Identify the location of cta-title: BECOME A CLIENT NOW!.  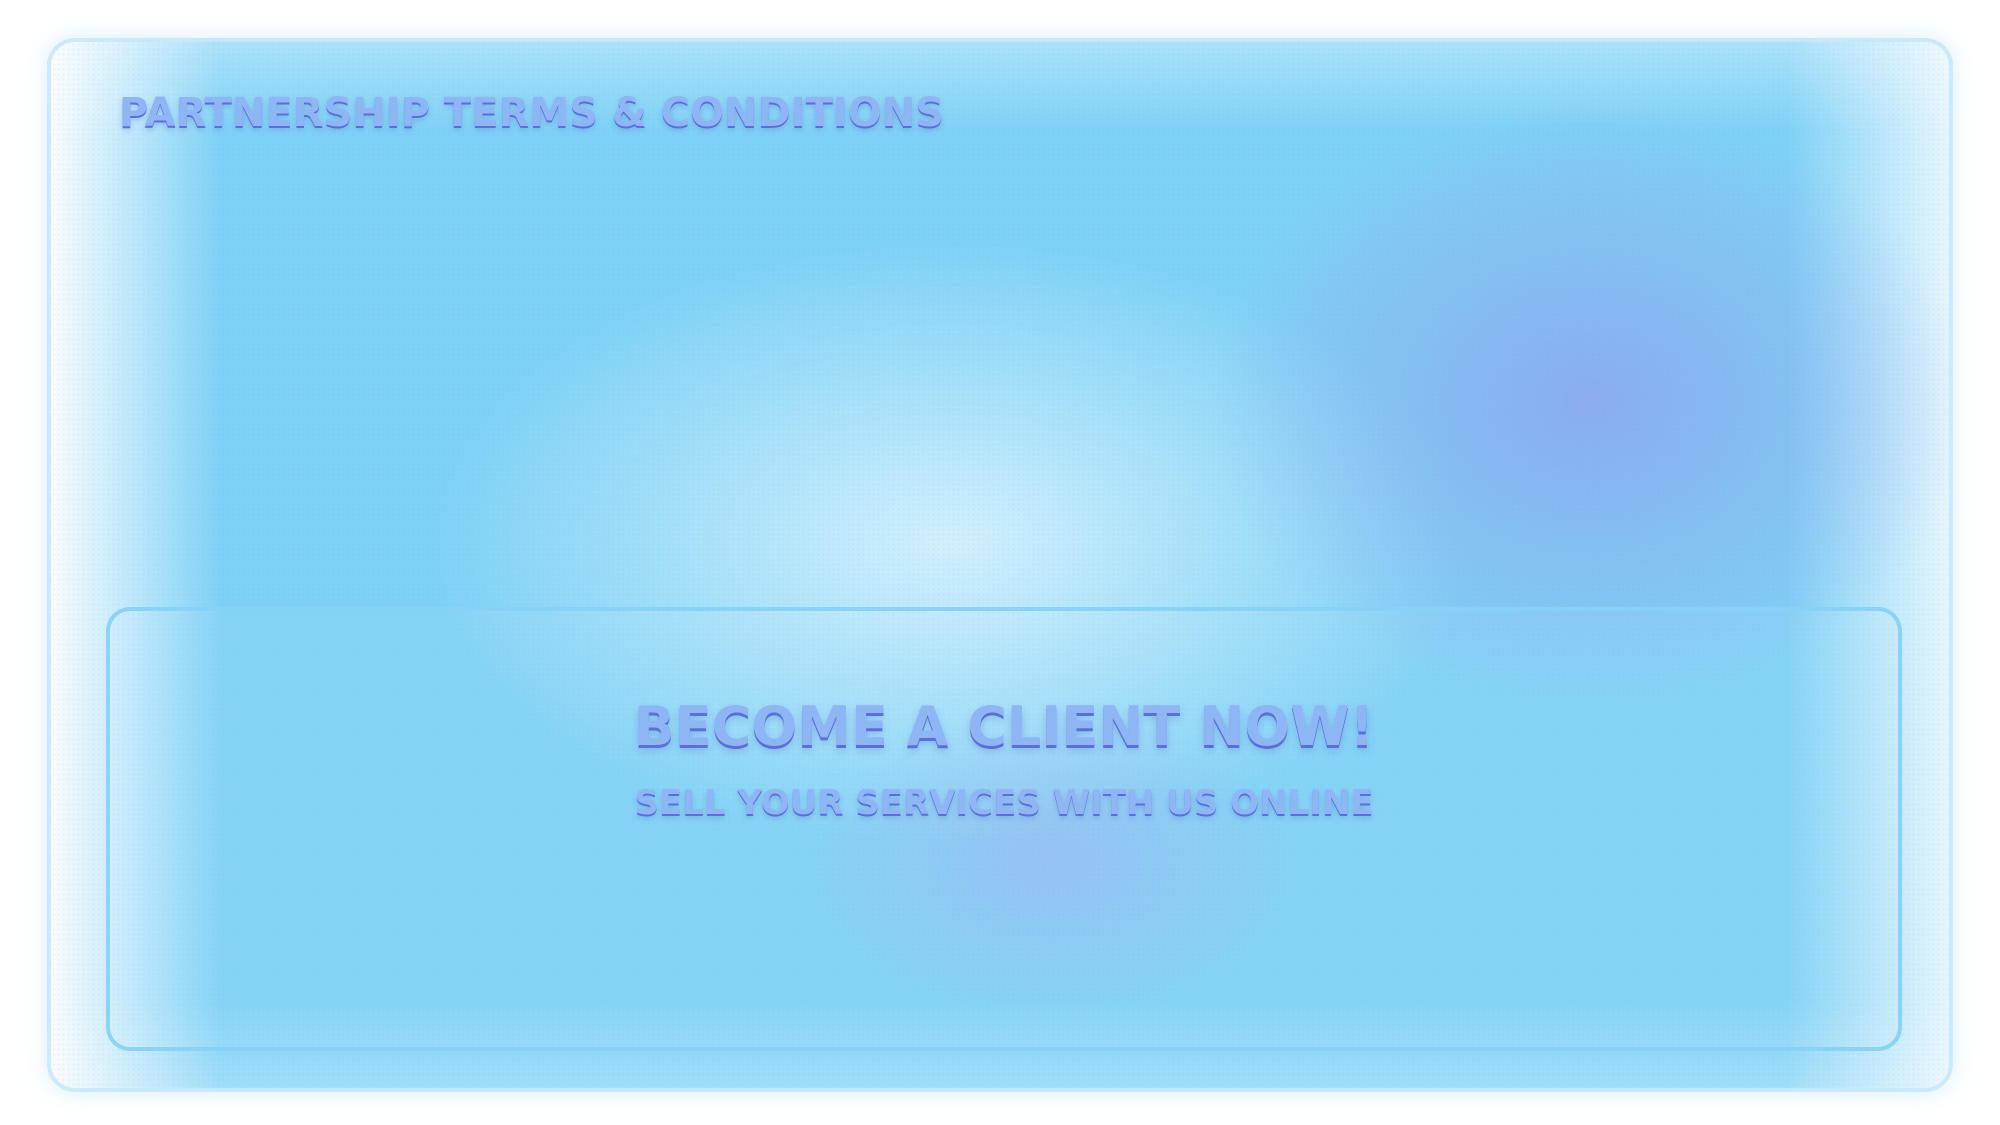
(1004, 726).